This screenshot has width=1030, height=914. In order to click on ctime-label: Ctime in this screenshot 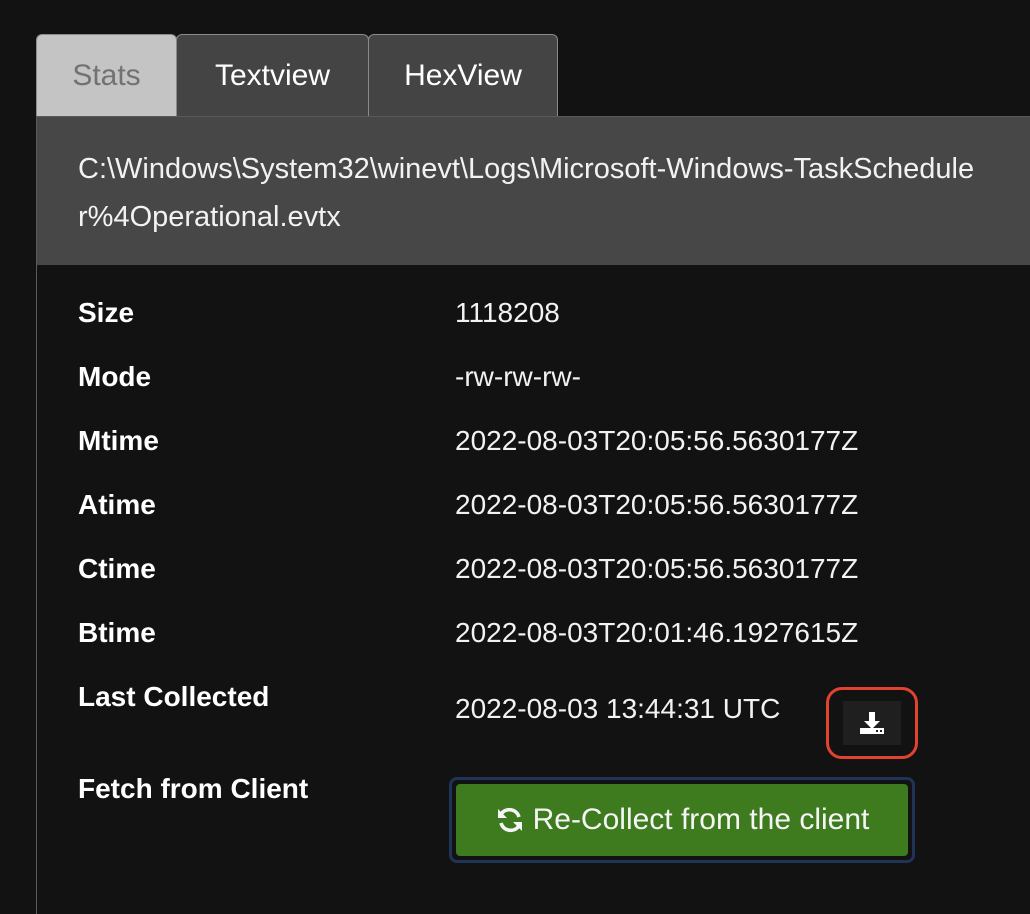, I will do `click(117, 568)`.